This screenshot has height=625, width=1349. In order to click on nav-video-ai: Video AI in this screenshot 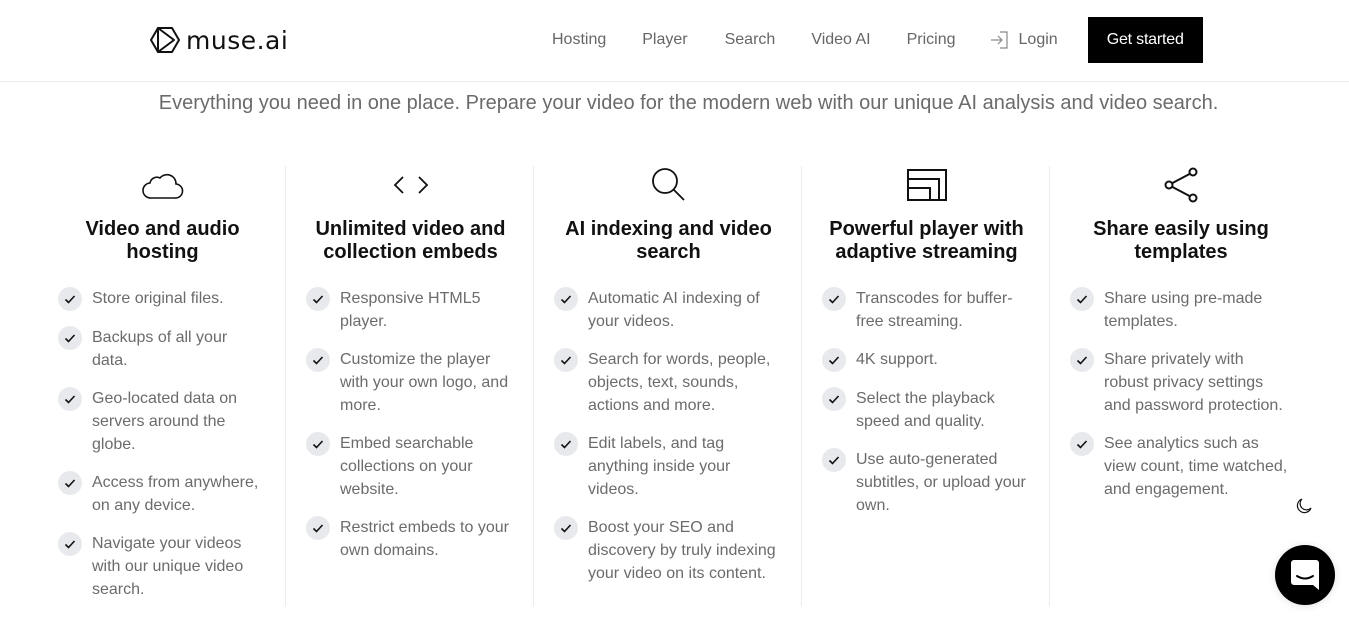, I will do `click(840, 40)`.